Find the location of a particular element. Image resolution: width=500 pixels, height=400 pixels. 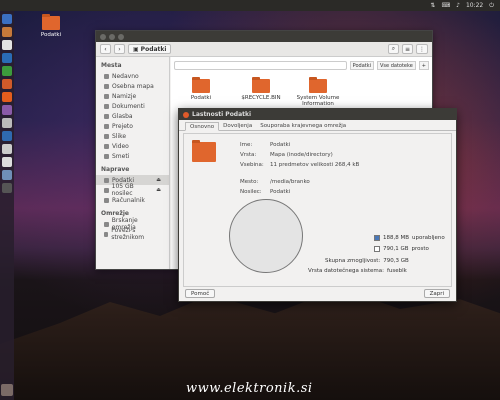

view-menu-button: ≡ is located at coordinates (407, 49).